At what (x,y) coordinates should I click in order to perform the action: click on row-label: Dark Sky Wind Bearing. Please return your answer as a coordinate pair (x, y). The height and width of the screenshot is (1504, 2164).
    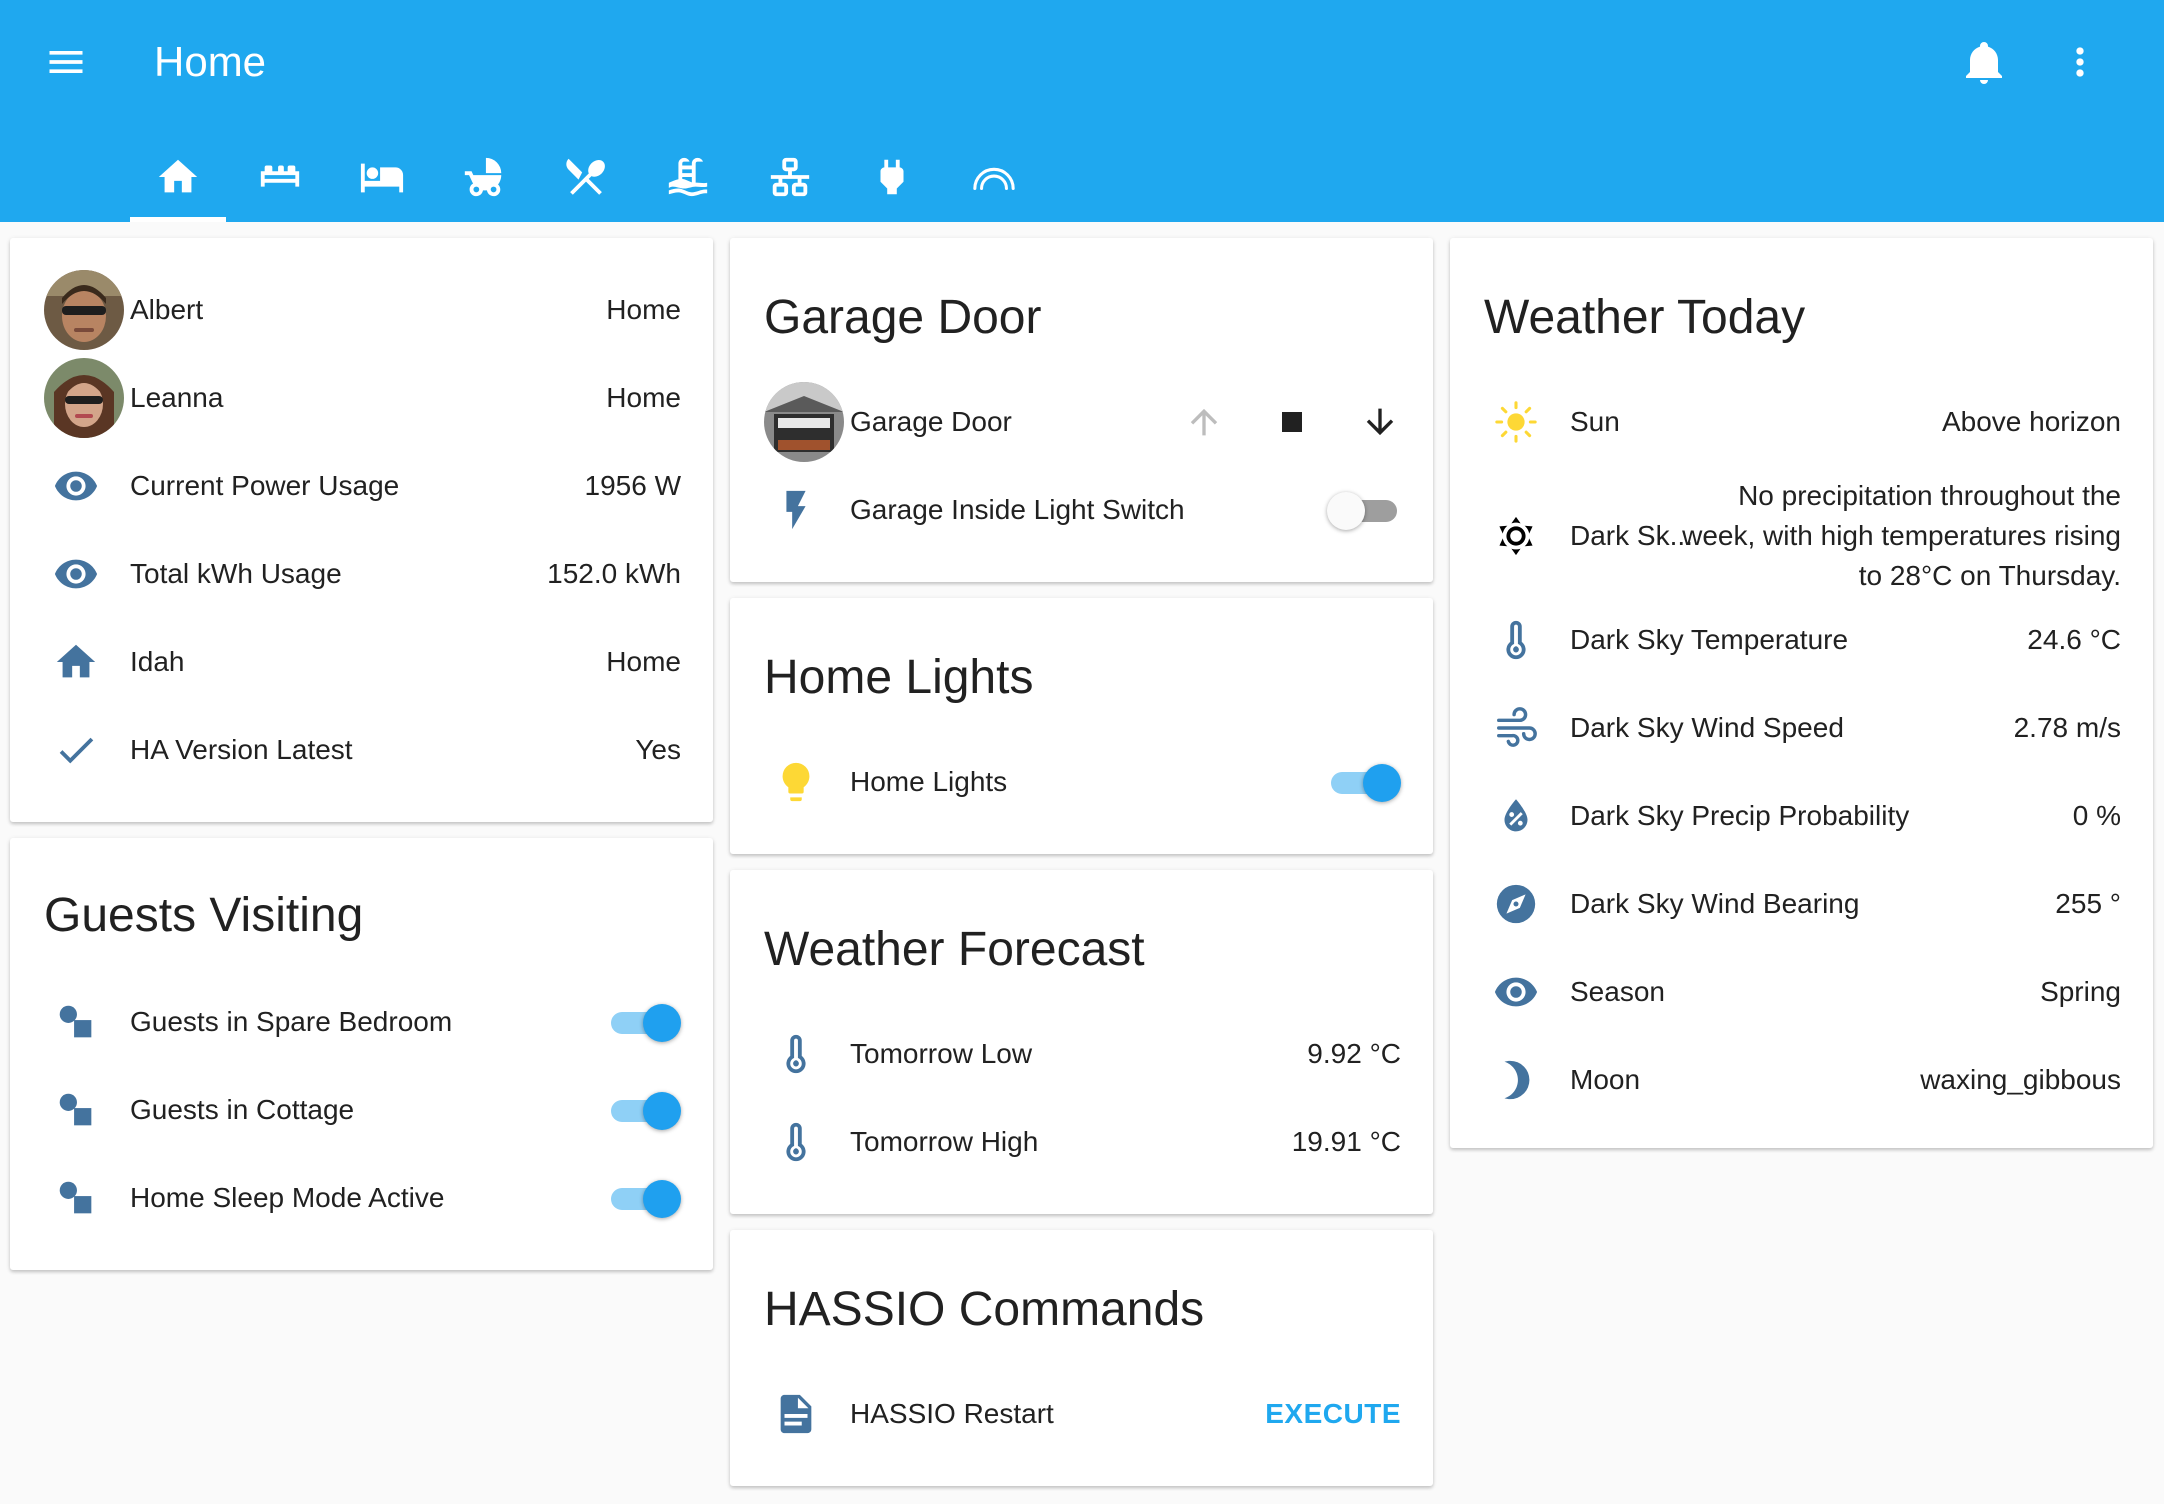
    Looking at the image, I should click on (1715, 903).